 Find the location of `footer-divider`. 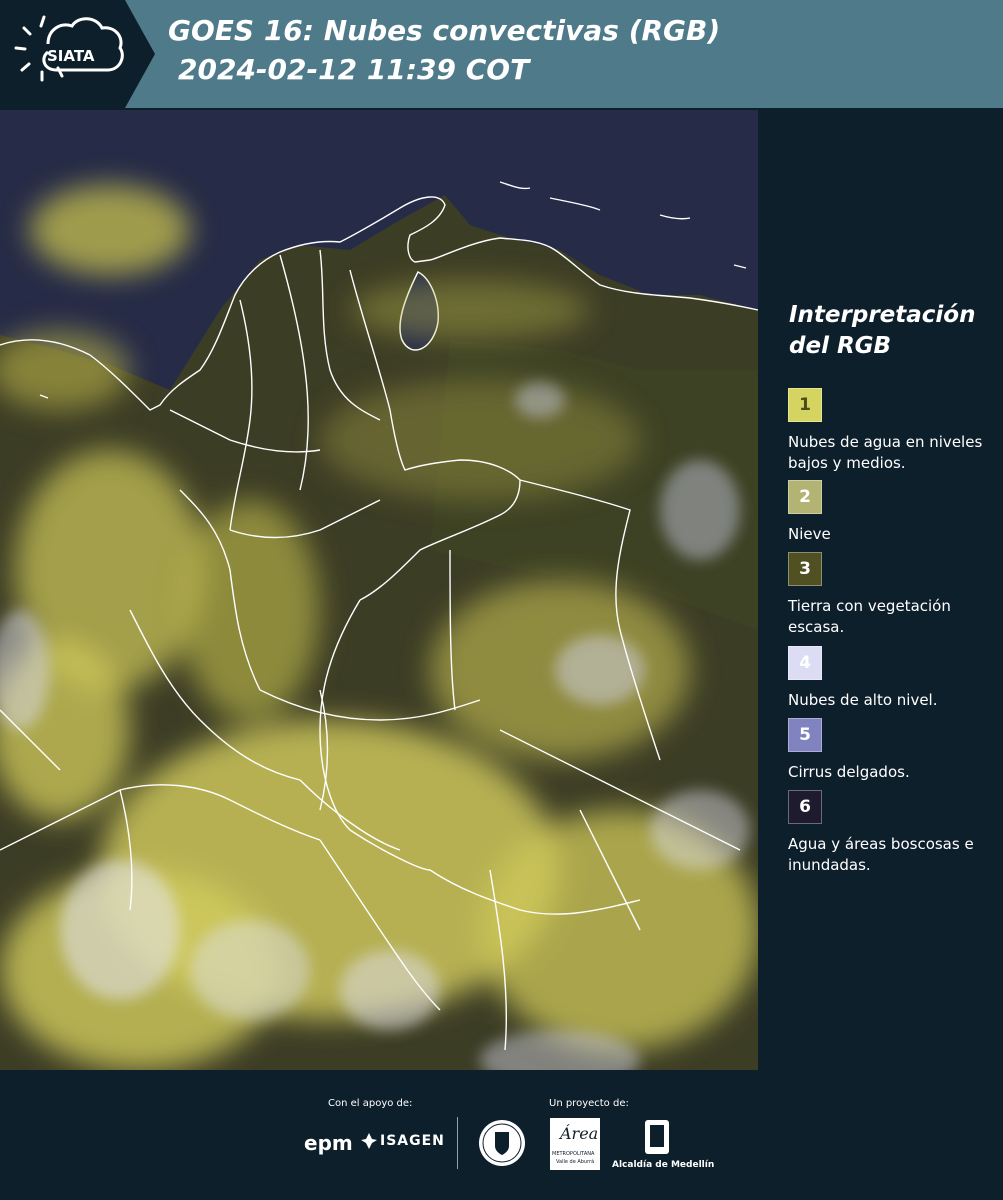

footer-divider is located at coordinates (457, 1143).